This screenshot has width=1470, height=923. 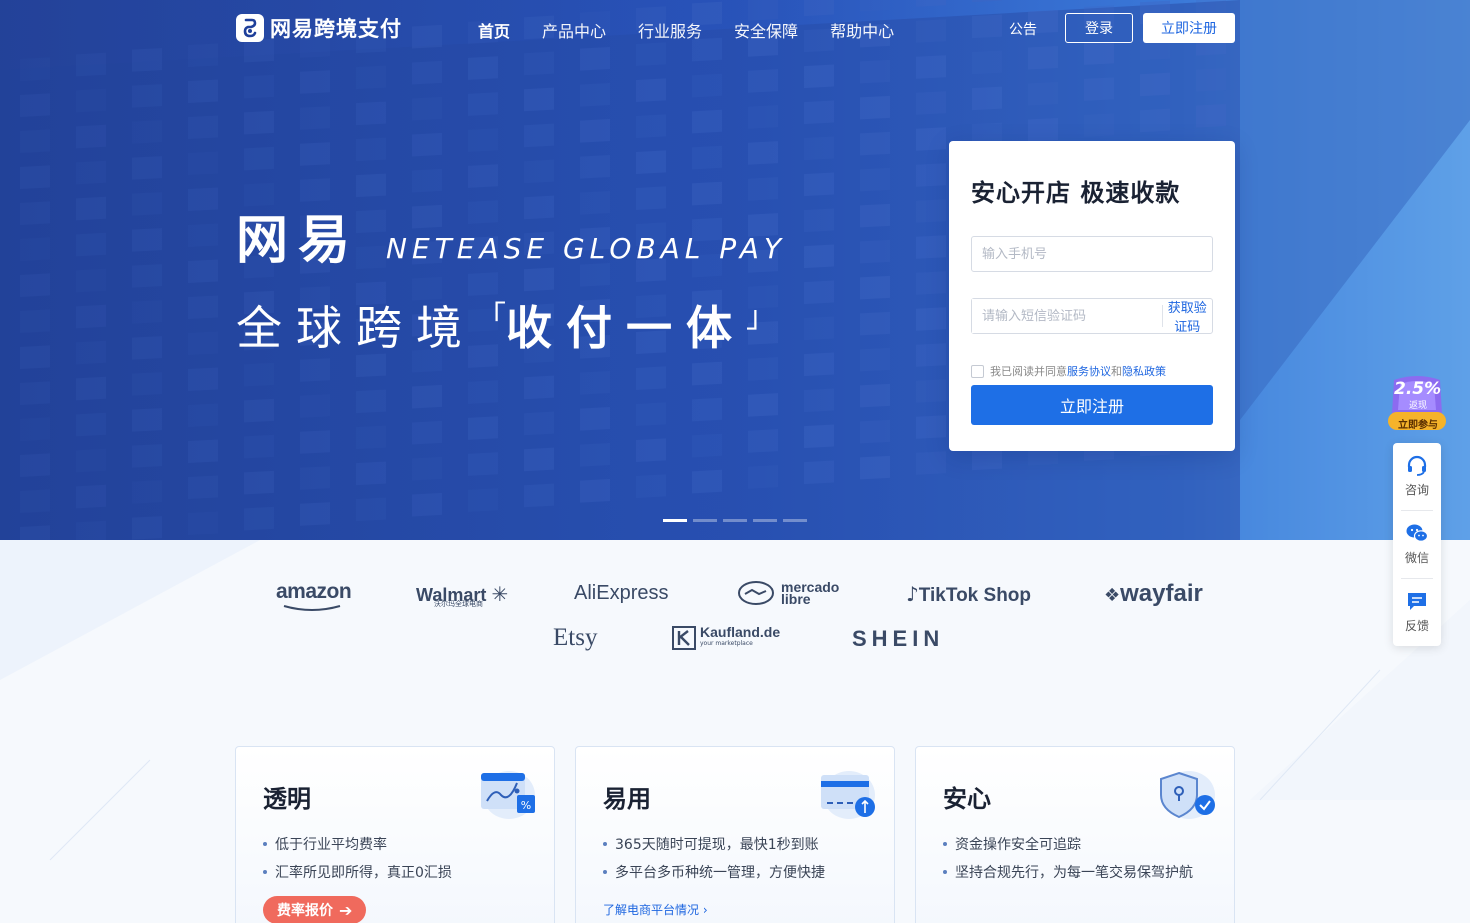 I want to click on register-button-top: 立即注册, so click(x=1189, y=28).